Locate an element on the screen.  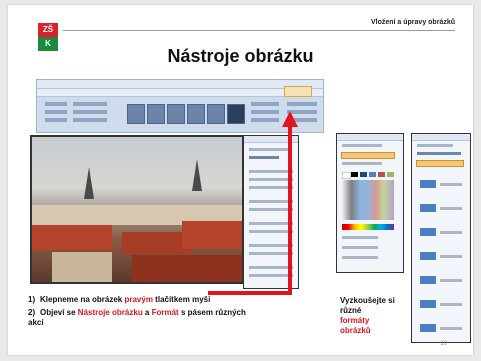
red-arrow-head is located at coordinates (290, 119).